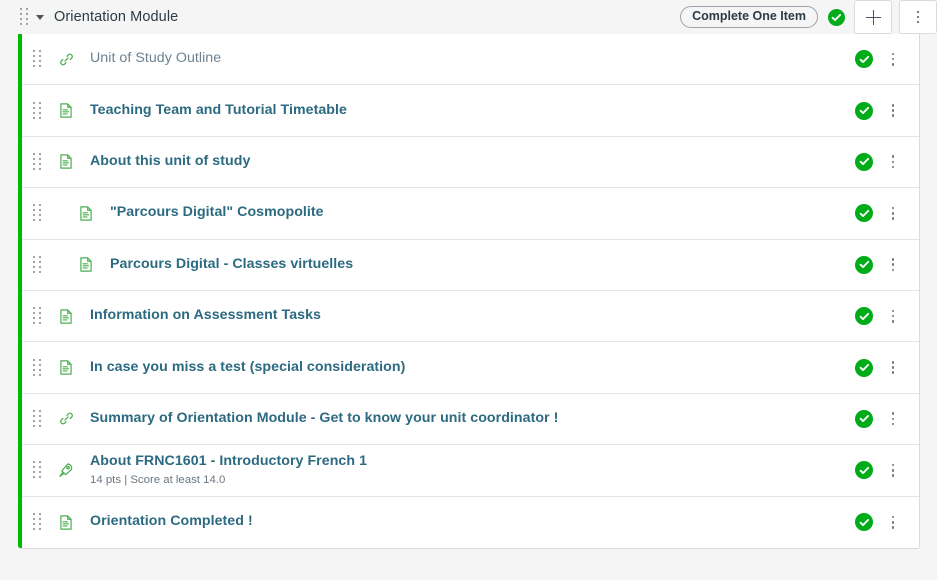 This screenshot has width=937, height=580. I want to click on module-item-text: Unit of Study Outline, so click(472, 59).